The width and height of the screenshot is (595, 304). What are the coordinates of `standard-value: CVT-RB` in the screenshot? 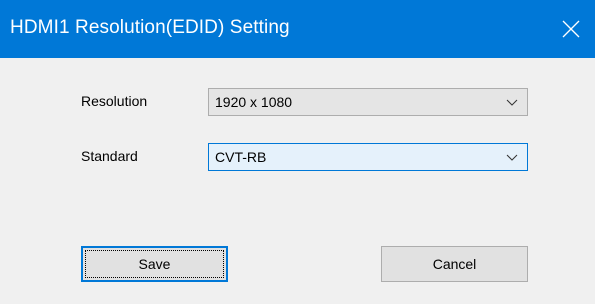 It's located at (241, 157).